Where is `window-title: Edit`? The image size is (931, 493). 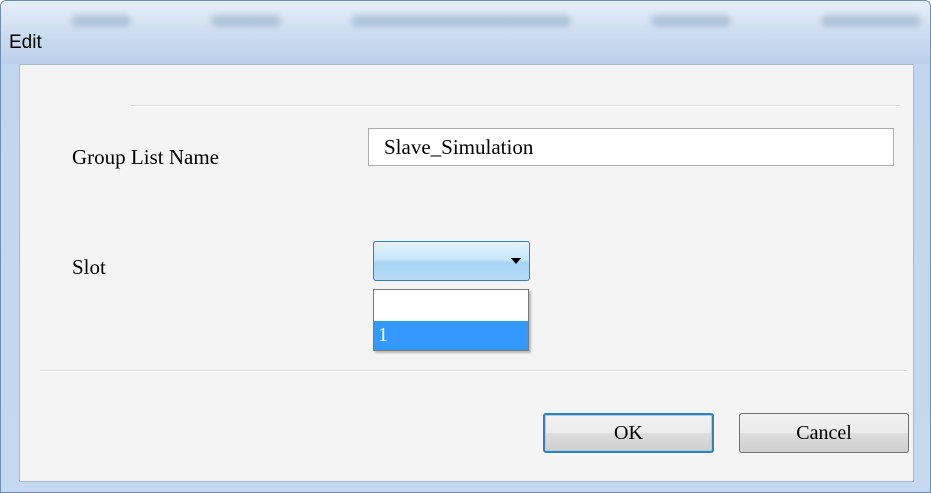
window-title: Edit is located at coordinates (25, 42).